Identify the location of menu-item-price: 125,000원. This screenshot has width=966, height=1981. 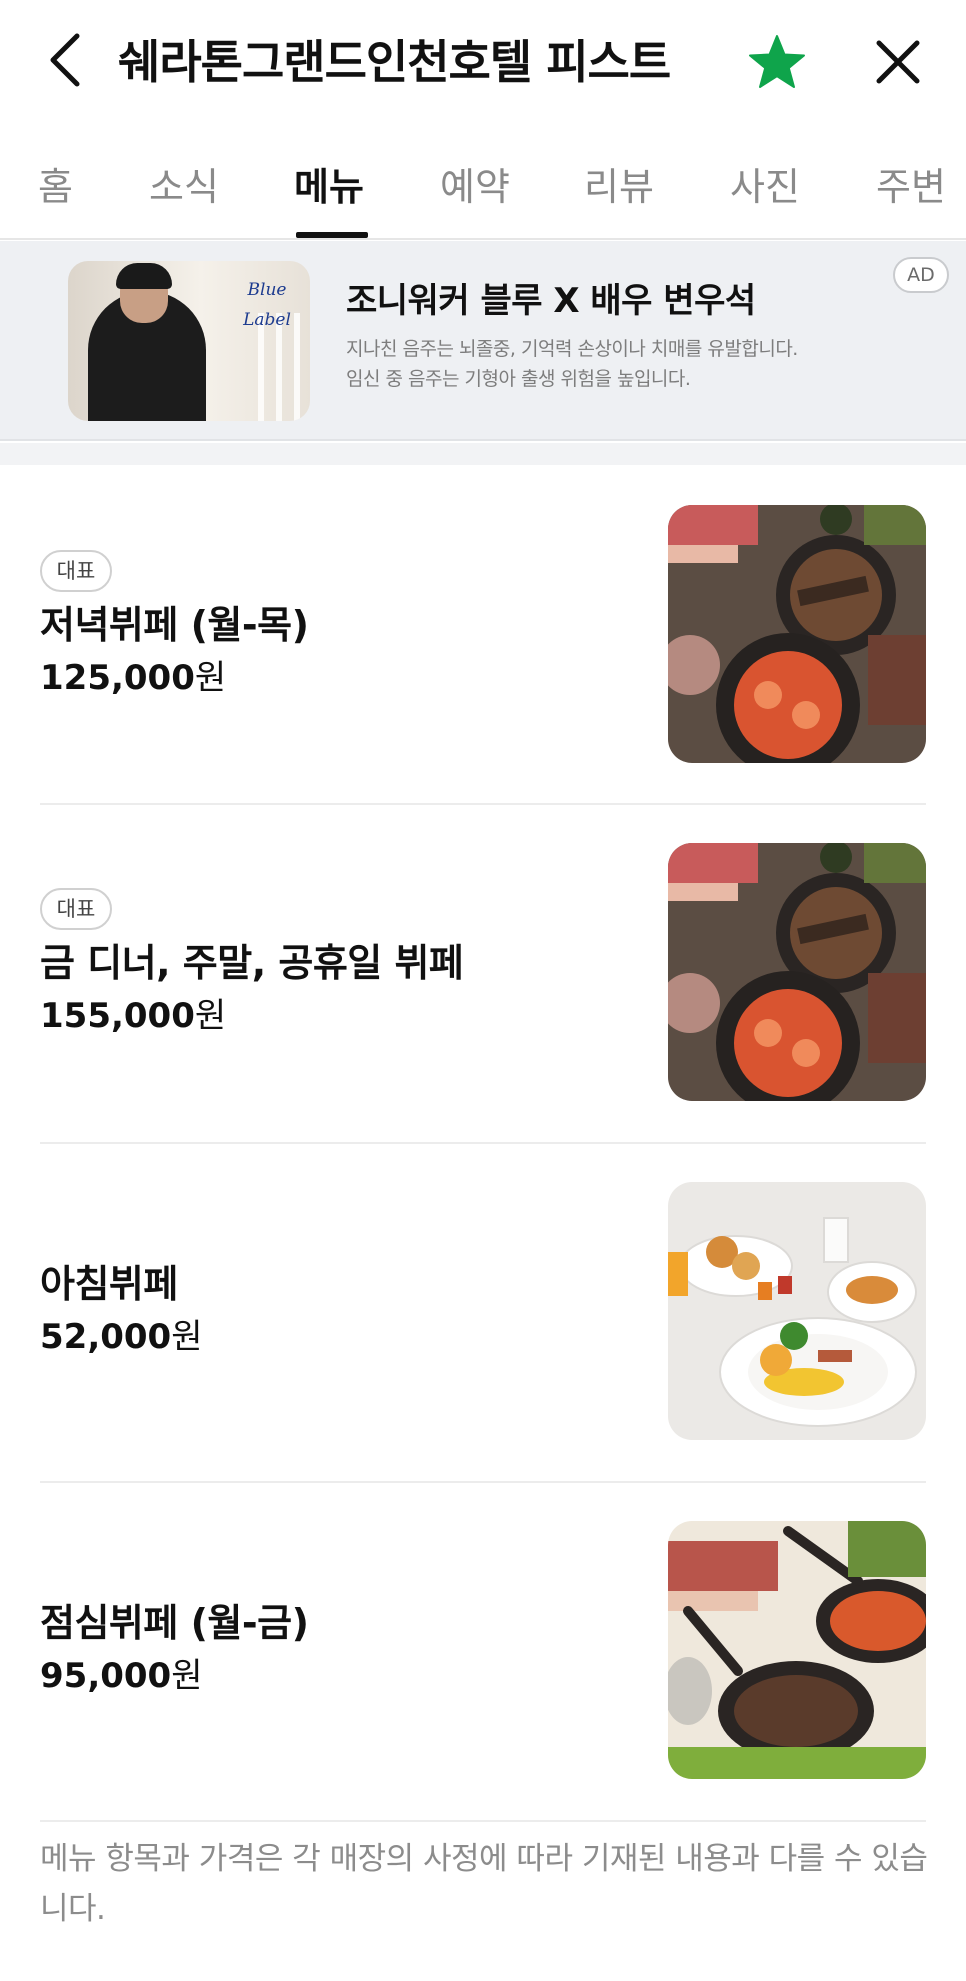
(133, 678).